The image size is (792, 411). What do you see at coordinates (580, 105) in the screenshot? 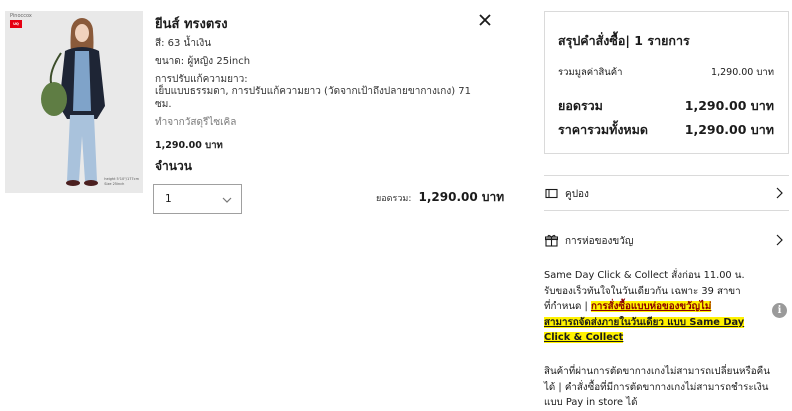
I see `subtotal-label: ยอดรวม` at bounding box center [580, 105].